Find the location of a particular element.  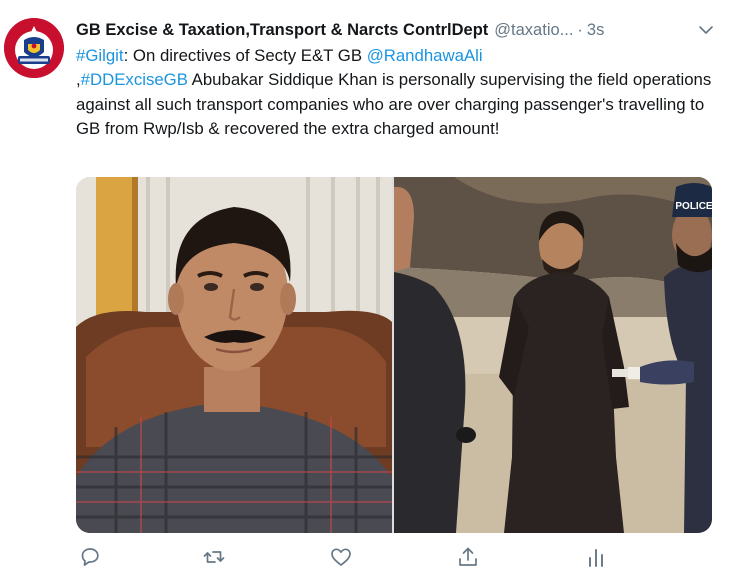

share-icon is located at coordinates (469, 558).